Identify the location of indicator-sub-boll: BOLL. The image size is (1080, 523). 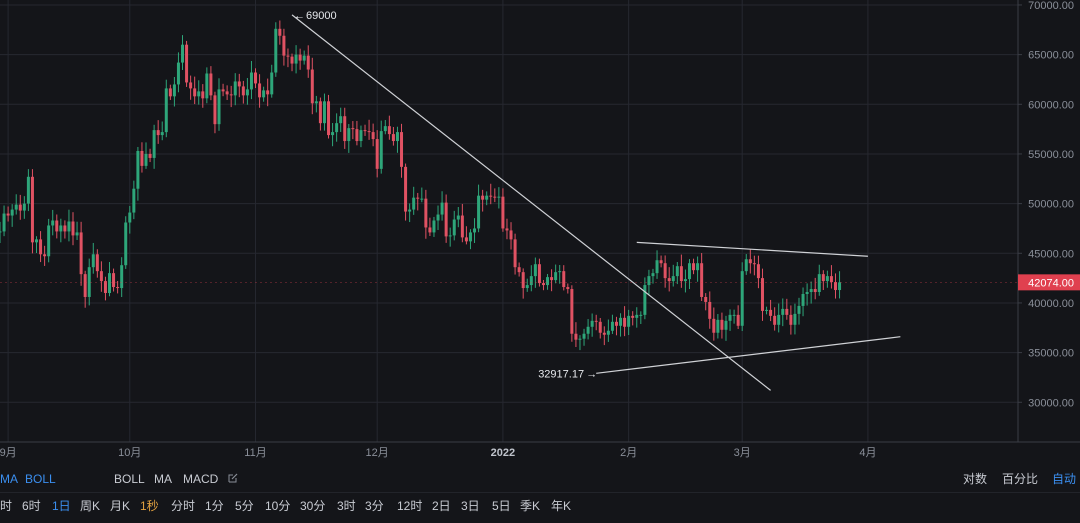
(129, 479).